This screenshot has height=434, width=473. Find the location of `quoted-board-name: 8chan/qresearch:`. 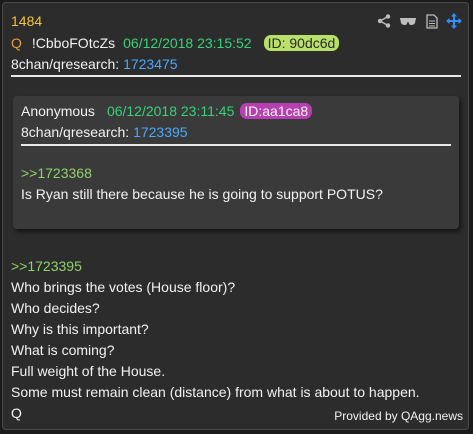

quoted-board-name: 8chan/qresearch: is located at coordinates (75, 132).